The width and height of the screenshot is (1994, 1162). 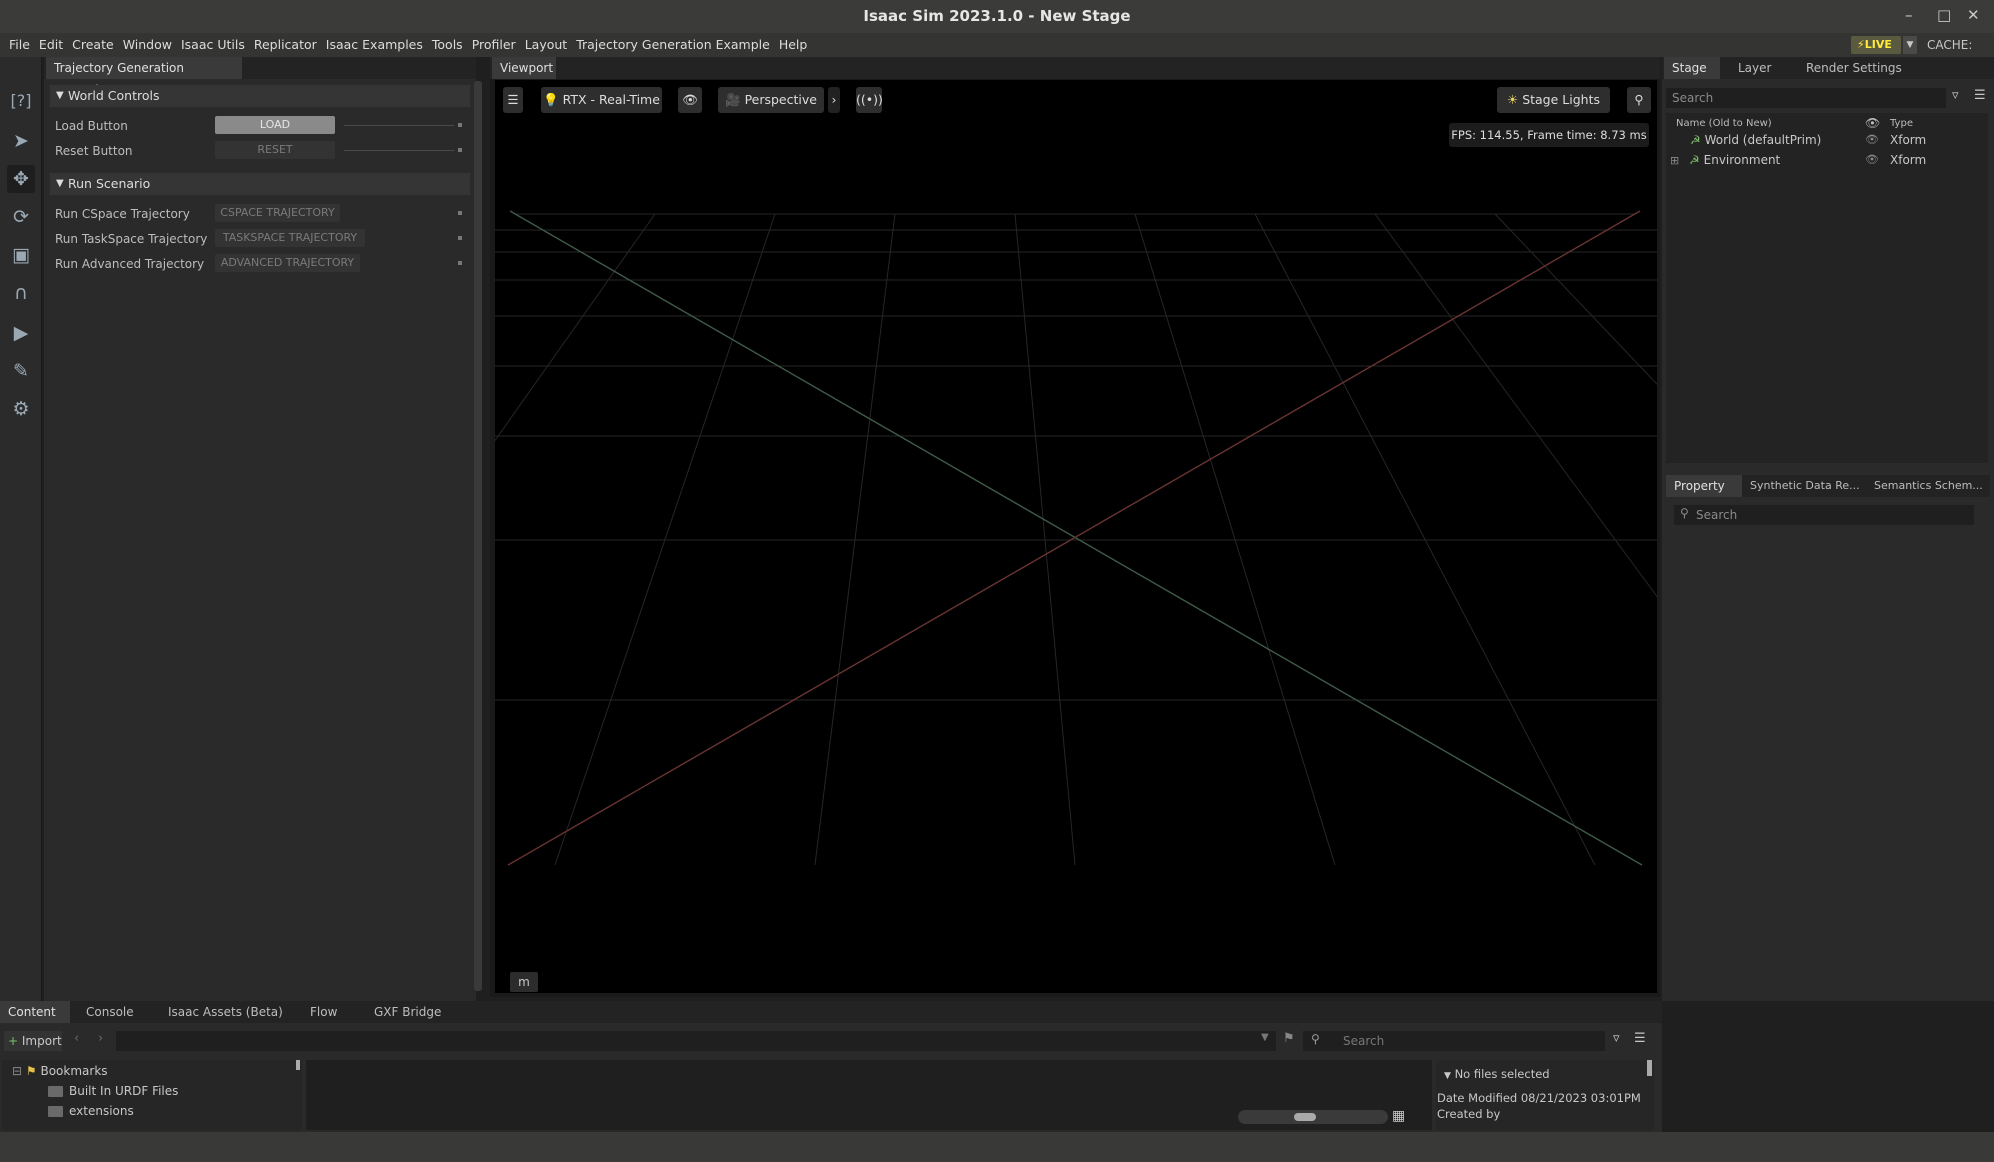 What do you see at coordinates (1553, 100) in the screenshot?
I see `stage-lights-select: ☀ Stage Lights` at bounding box center [1553, 100].